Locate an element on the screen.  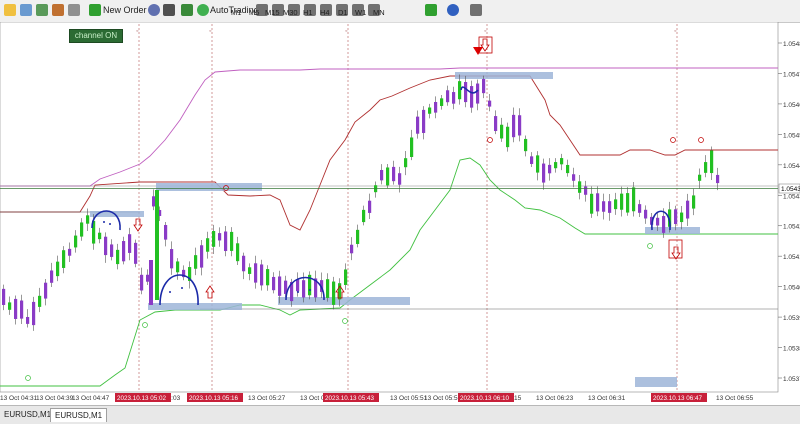
navigator-icon is located at coordinates (58, 10).